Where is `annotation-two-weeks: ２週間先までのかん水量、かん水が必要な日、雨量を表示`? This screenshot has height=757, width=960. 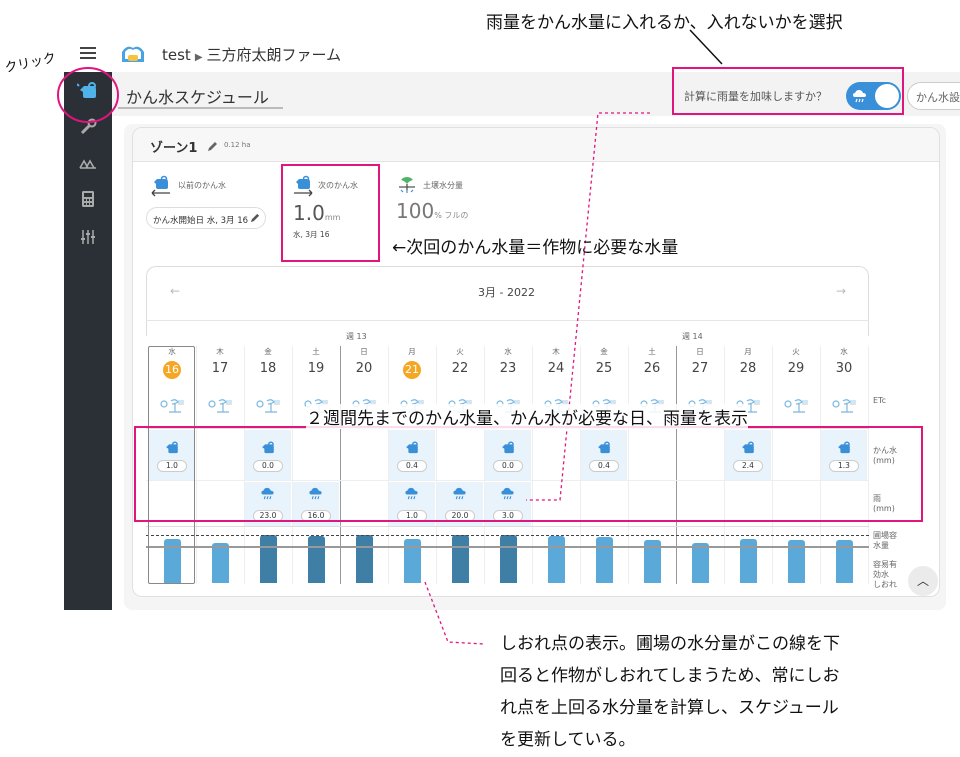
annotation-two-weeks: ２週間先までのかん水量、かん水が必要な日、雨量を表示 is located at coordinates (527, 416).